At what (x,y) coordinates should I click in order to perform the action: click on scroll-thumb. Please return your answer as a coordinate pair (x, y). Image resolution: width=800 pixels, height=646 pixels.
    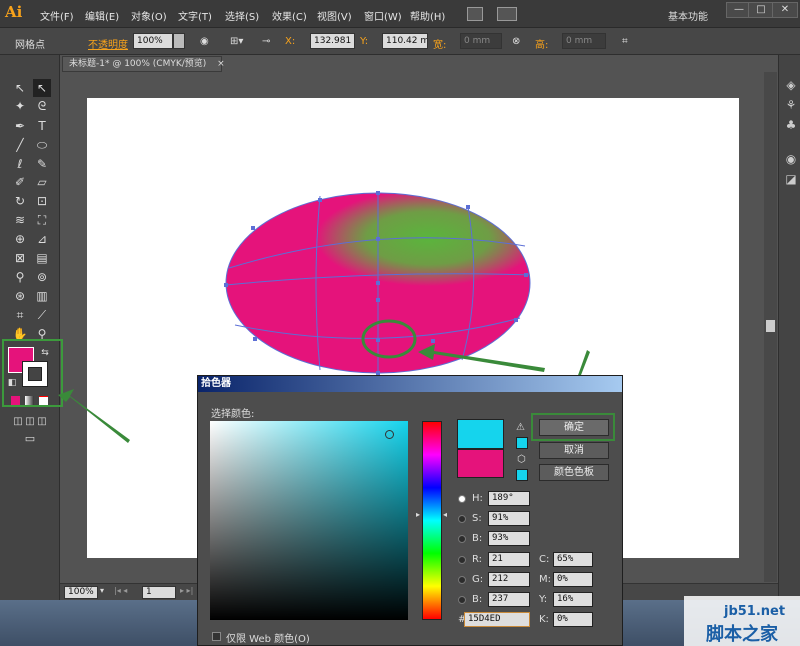
    Looking at the image, I should click on (770, 326).